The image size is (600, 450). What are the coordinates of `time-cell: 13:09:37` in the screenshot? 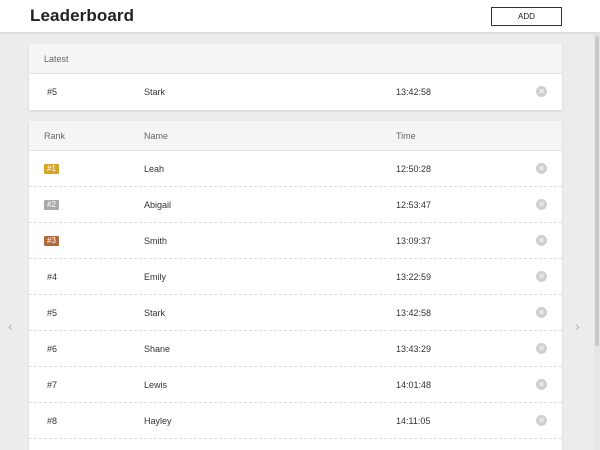 It's located at (414, 241).